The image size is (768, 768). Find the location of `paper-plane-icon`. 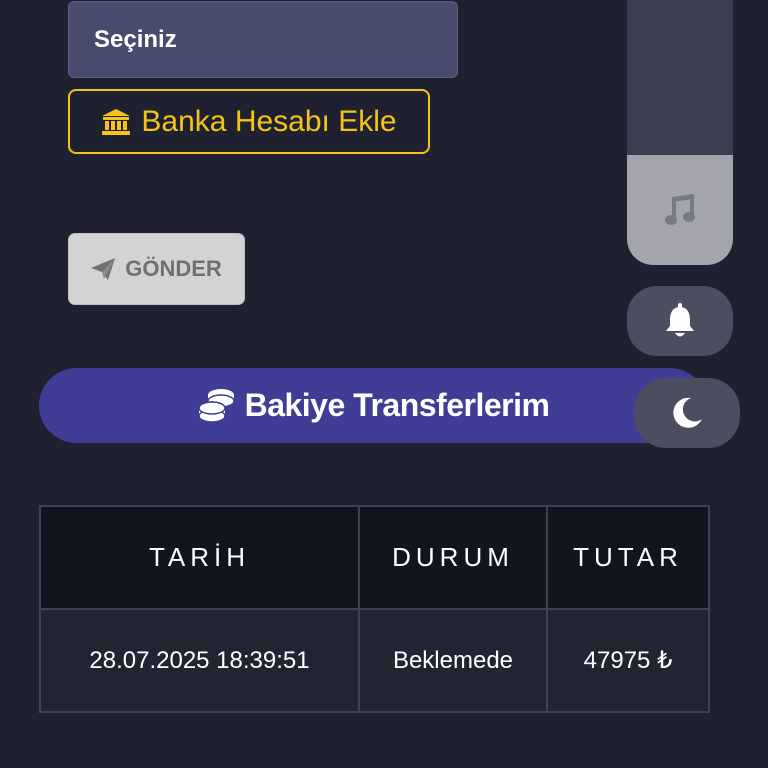

paper-plane-icon is located at coordinates (103, 269).